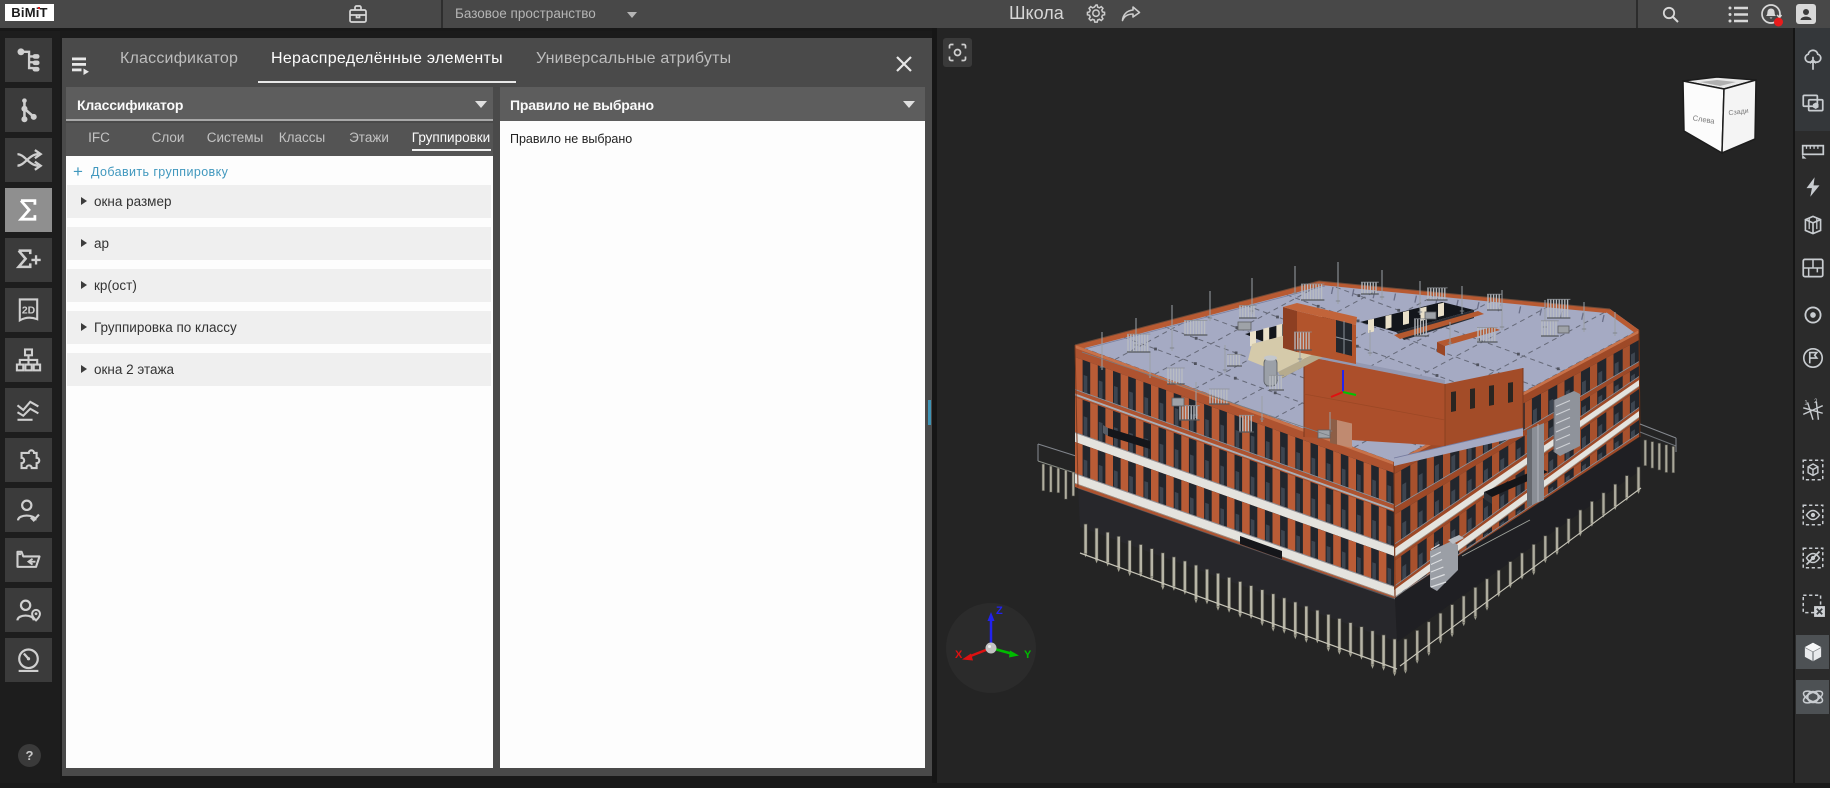 The width and height of the screenshot is (1830, 788). Describe the element at coordinates (29, 310) in the screenshot. I see `svg-text: 2D` at that location.